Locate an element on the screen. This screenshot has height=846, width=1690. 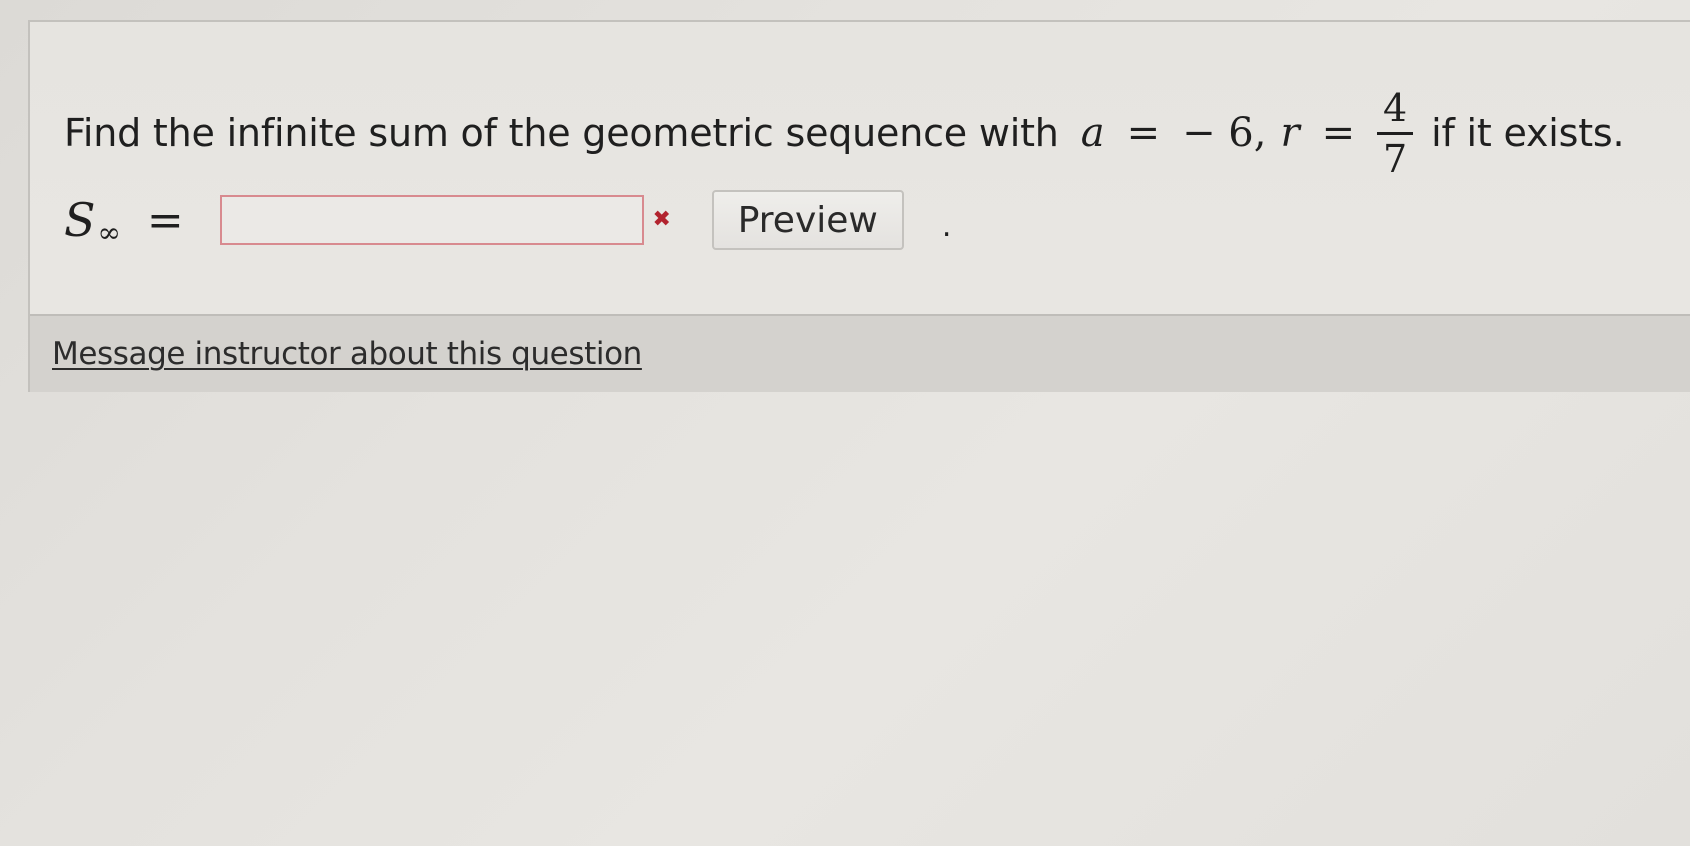
fraction-bar is located at coordinates (1395, 133).